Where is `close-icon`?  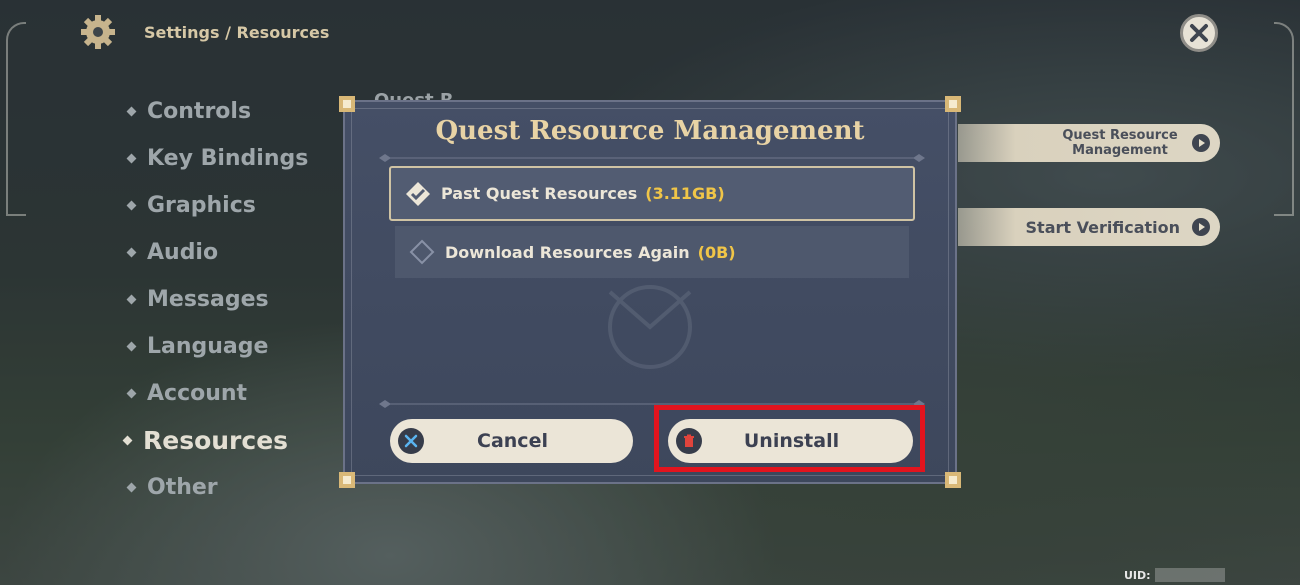
close-icon is located at coordinates (1199, 33).